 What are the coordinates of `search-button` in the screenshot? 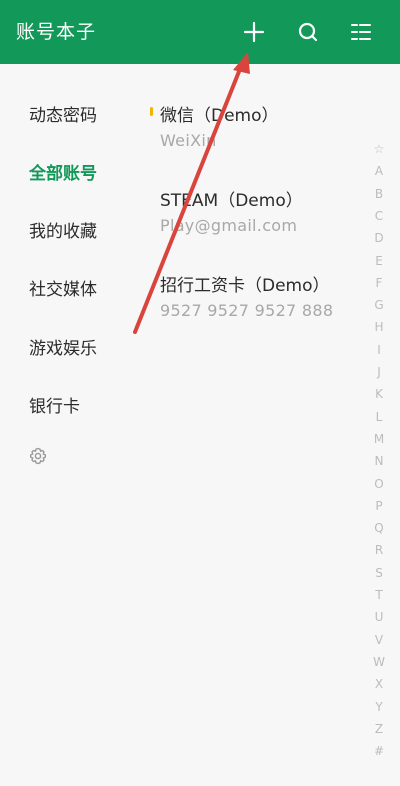 It's located at (308, 32).